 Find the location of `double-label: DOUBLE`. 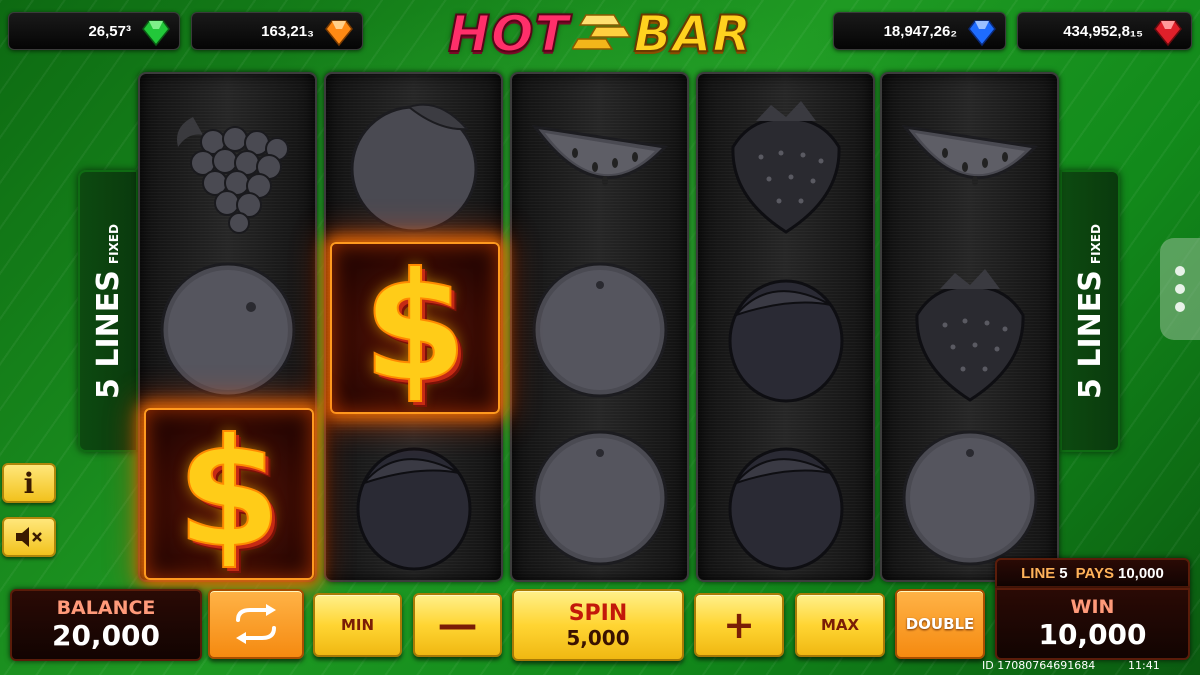

double-label: DOUBLE is located at coordinates (940, 624).